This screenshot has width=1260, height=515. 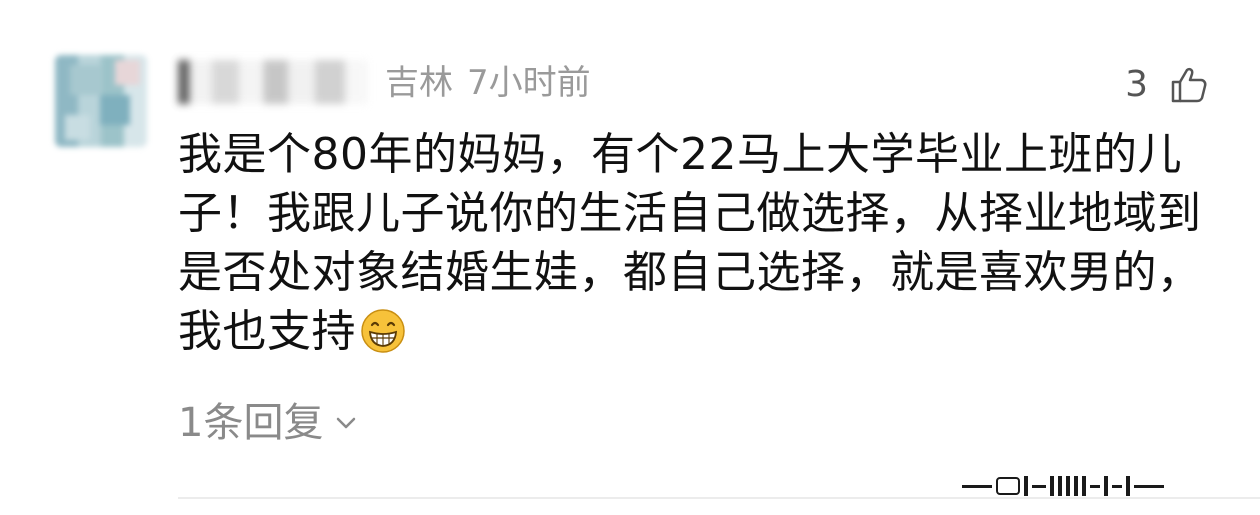 What do you see at coordinates (1136, 84) in the screenshot?
I see `like-count: 3` at bounding box center [1136, 84].